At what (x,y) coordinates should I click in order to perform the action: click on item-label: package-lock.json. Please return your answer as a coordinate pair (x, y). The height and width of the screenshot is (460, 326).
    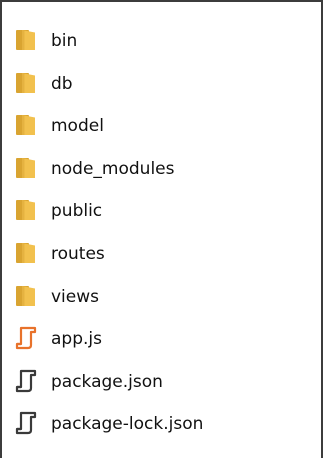
    Looking at the image, I should click on (127, 424).